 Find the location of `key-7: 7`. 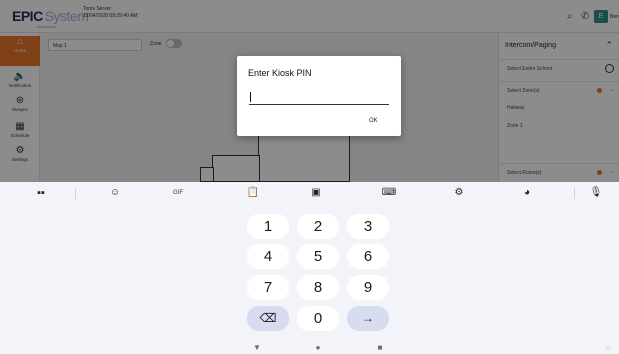

key-7: 7 is located at coordinates (268, 287).